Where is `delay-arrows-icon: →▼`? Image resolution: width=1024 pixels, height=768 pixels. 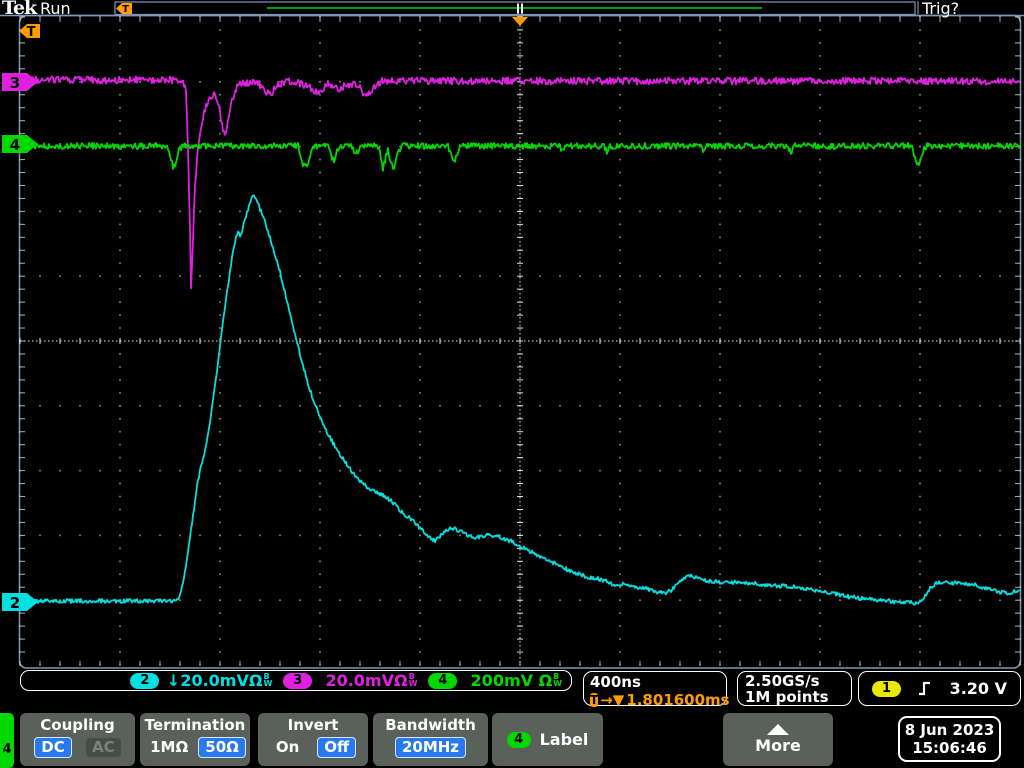 delay-arrows-icon: →▼ is located at coordinates (612, 700).